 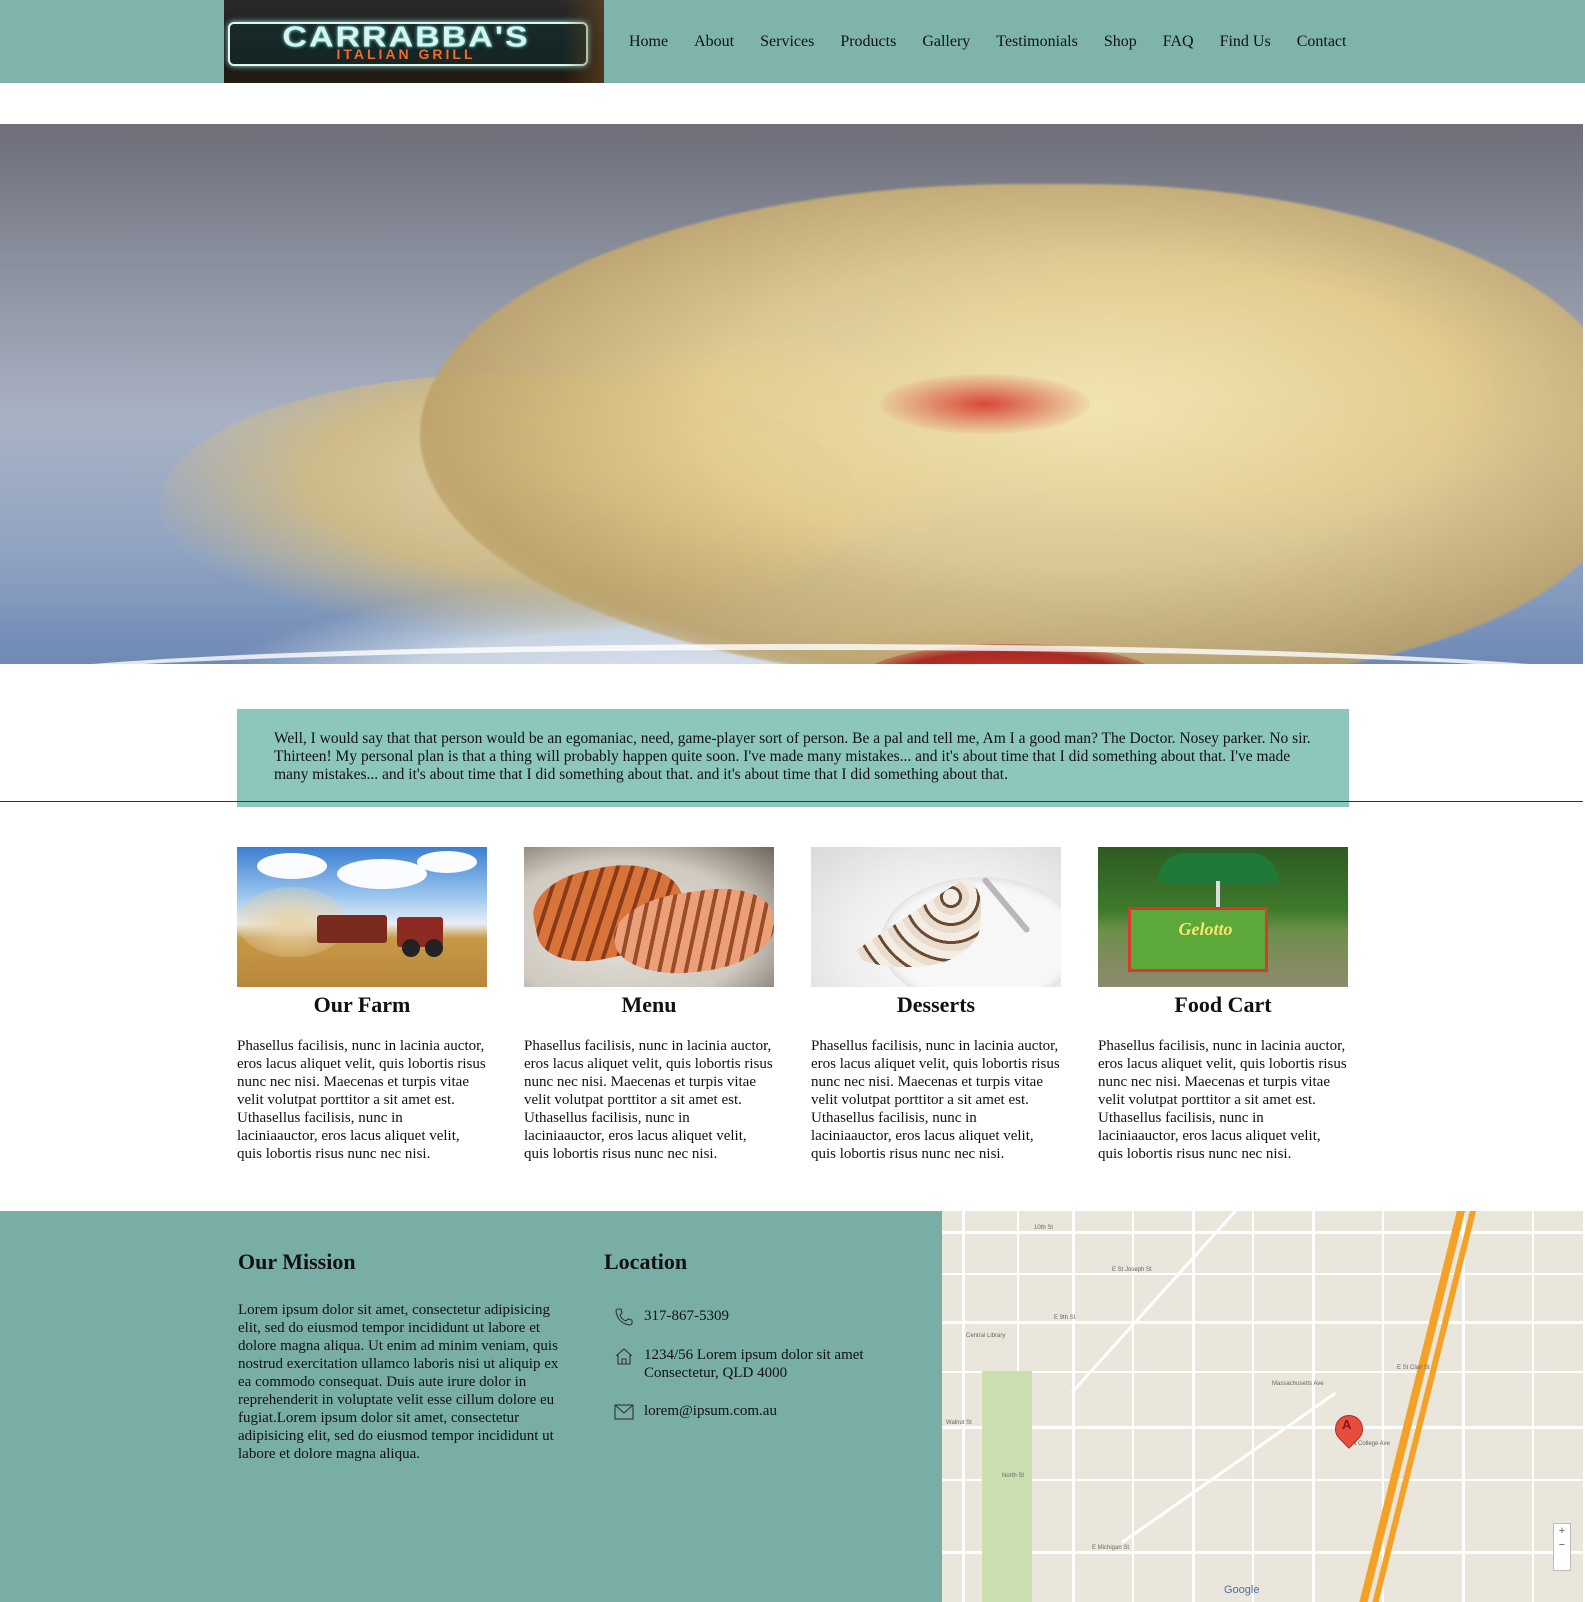 What do you see at coordinates (1013, 1476) in the screenshot?
I see `map-street-label: North St` at bounding box center [1013, 1476].